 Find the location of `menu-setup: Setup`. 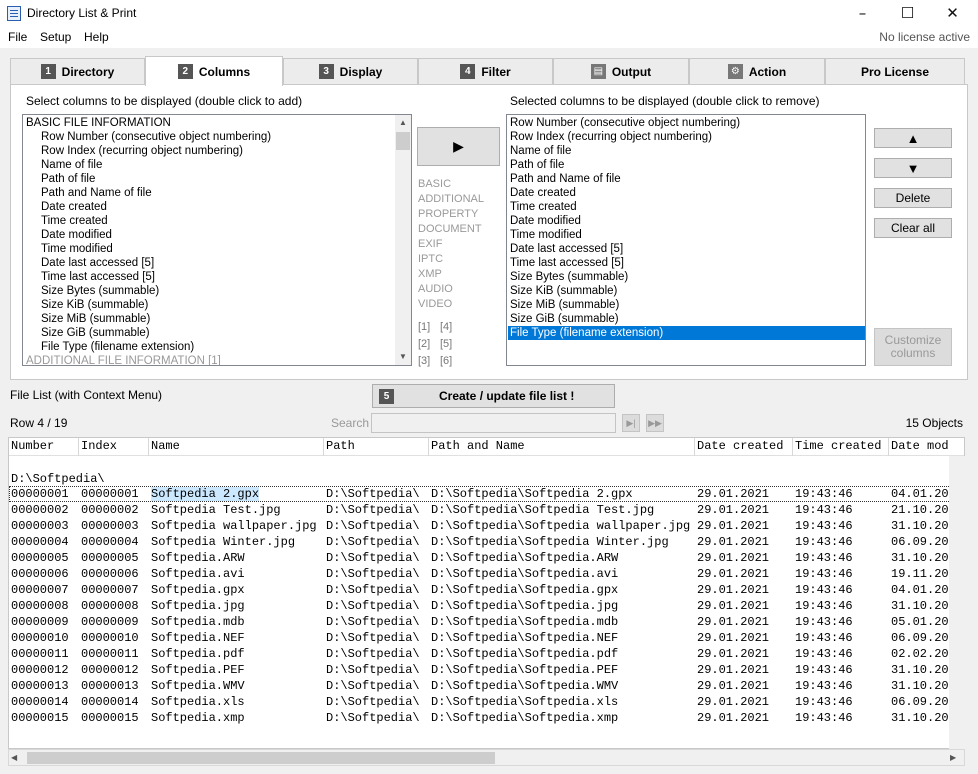

menu-setup: Setup is located at coordinates (55, 37).